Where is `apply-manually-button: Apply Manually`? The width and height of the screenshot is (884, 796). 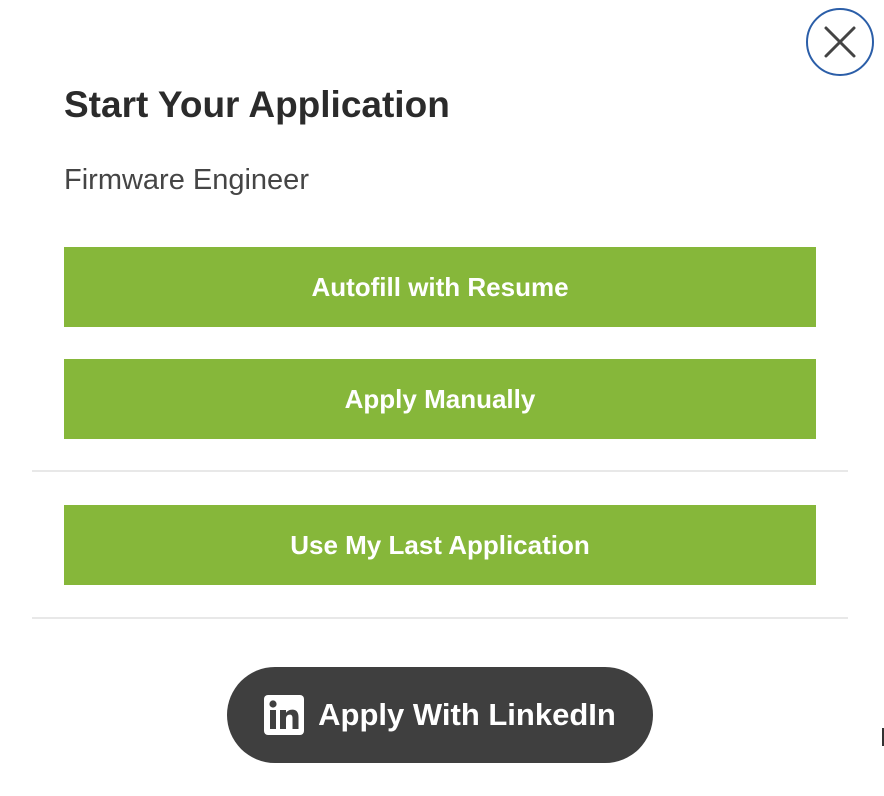 apply-manually-button: Apply Manually is located at coordinates (440, 399).